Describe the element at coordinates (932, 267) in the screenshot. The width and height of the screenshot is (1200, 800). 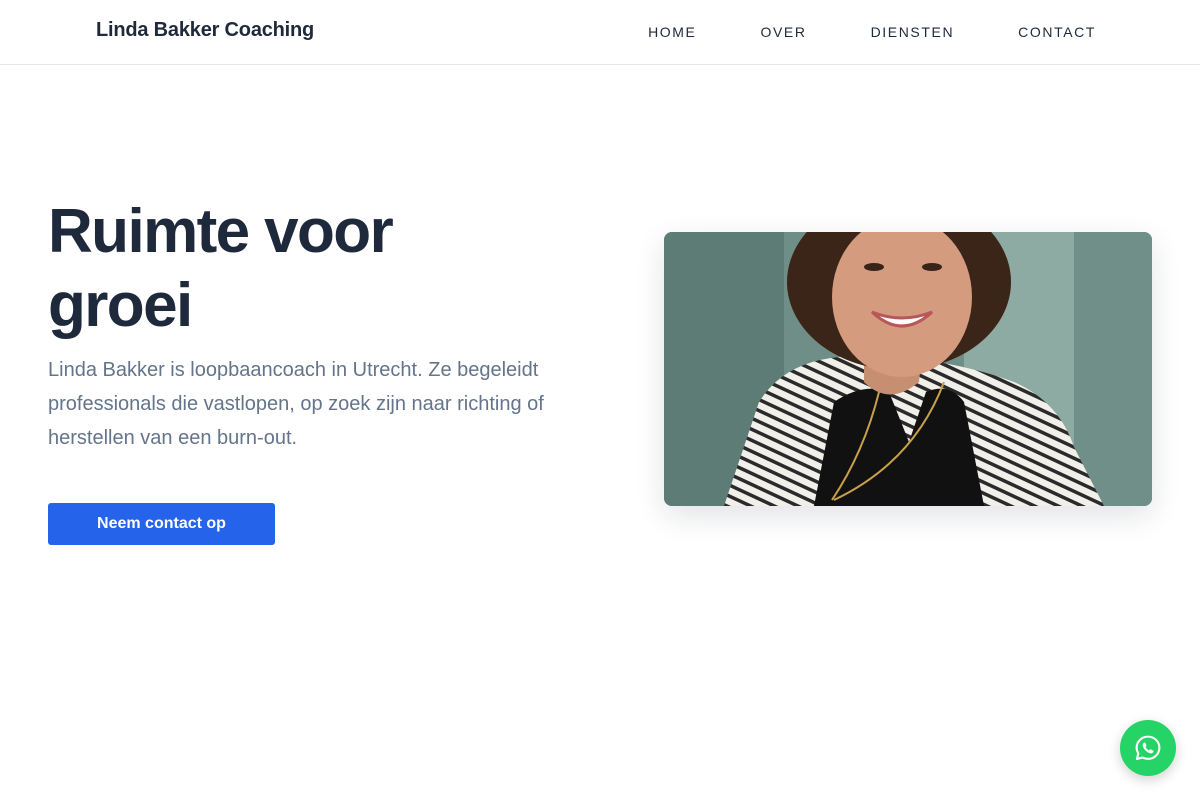
I see `right-eye` at that location.